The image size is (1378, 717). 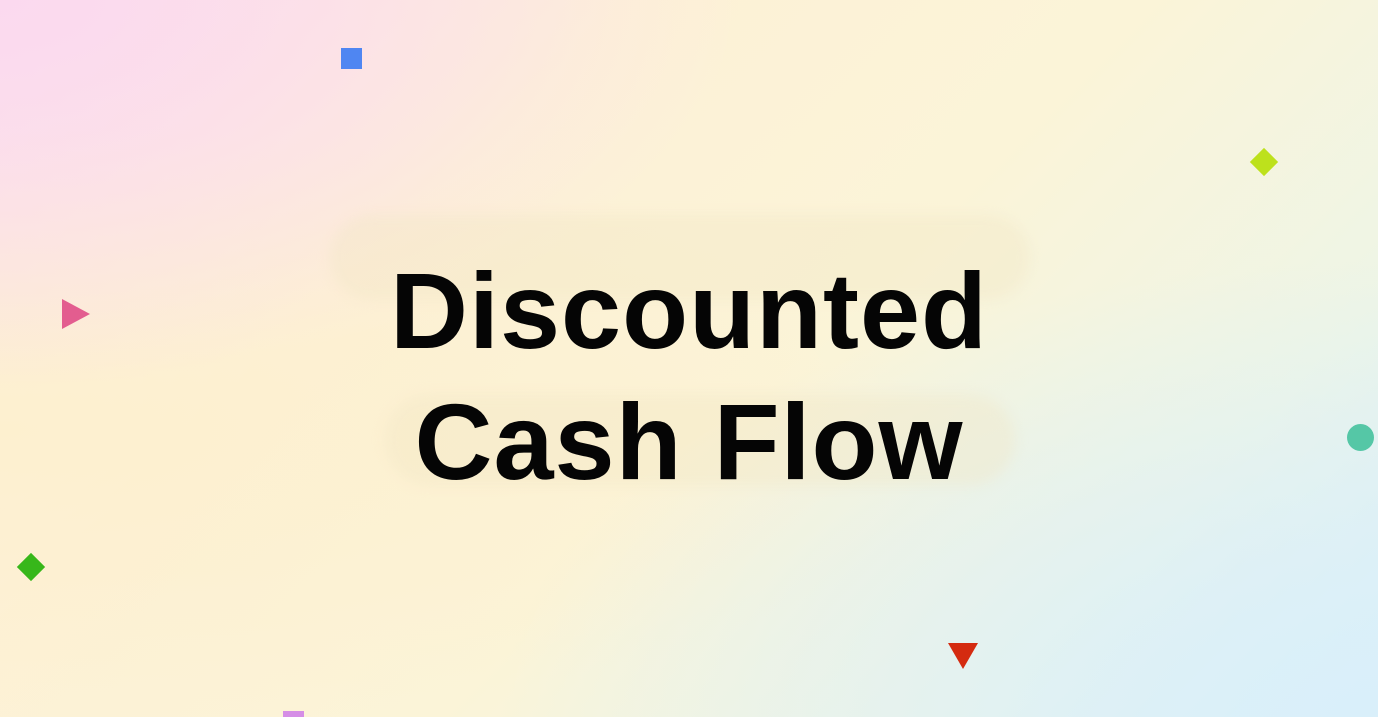 I want to click on red-triangle-icon, so click(x=963, y=656).